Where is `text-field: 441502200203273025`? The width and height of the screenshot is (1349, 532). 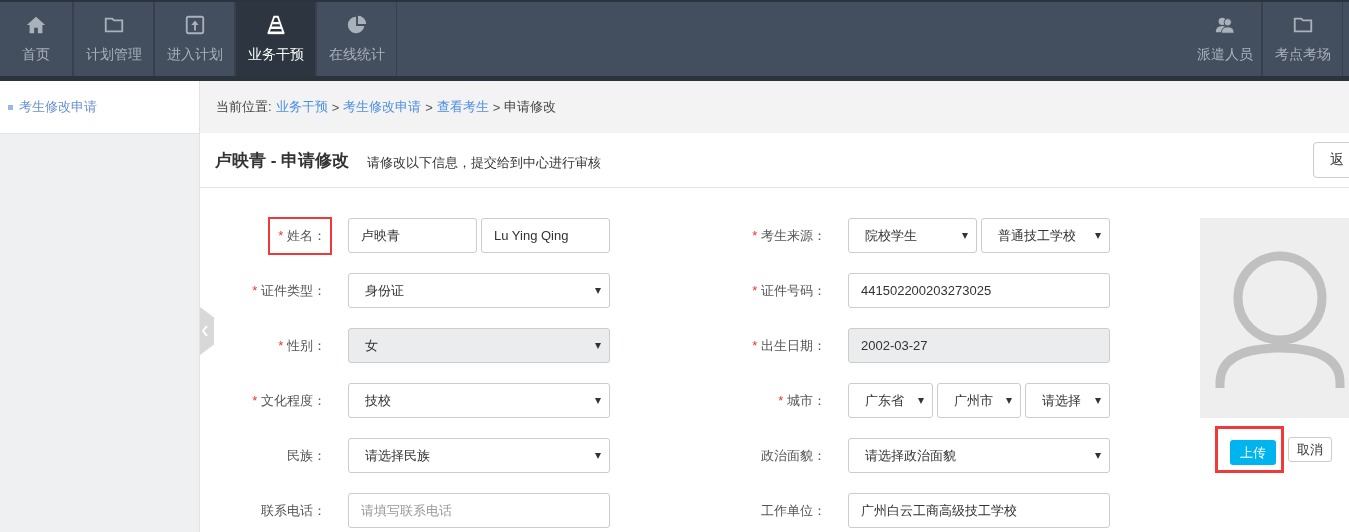
text-field: 441502200203273025 is located at coordinates (979, 290).